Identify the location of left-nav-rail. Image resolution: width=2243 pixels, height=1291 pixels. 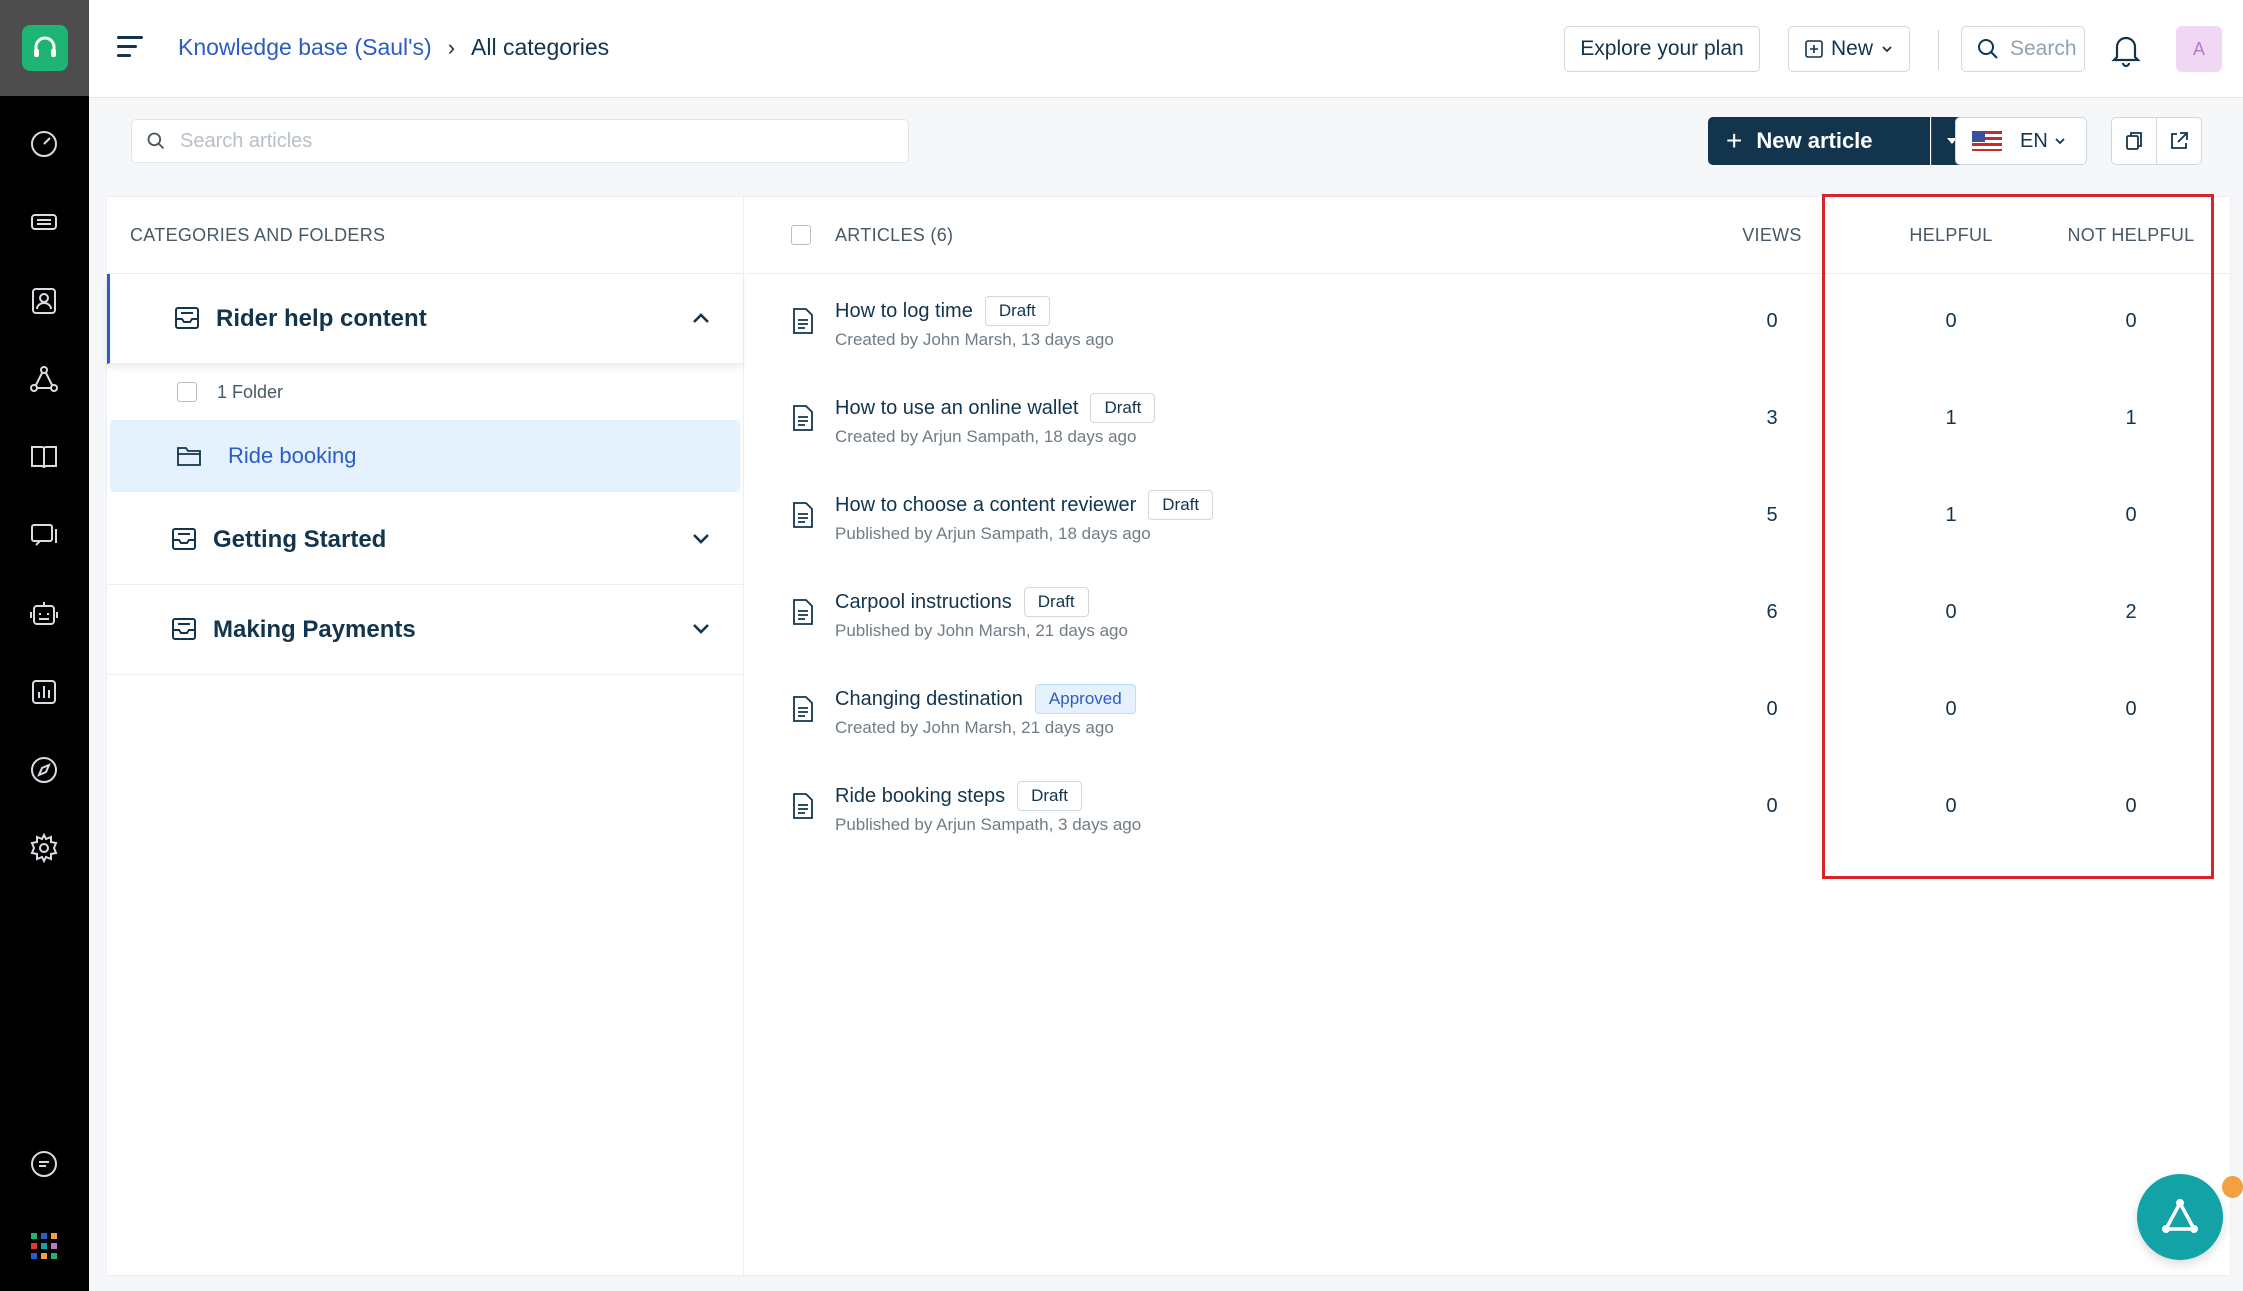
(44, 645).